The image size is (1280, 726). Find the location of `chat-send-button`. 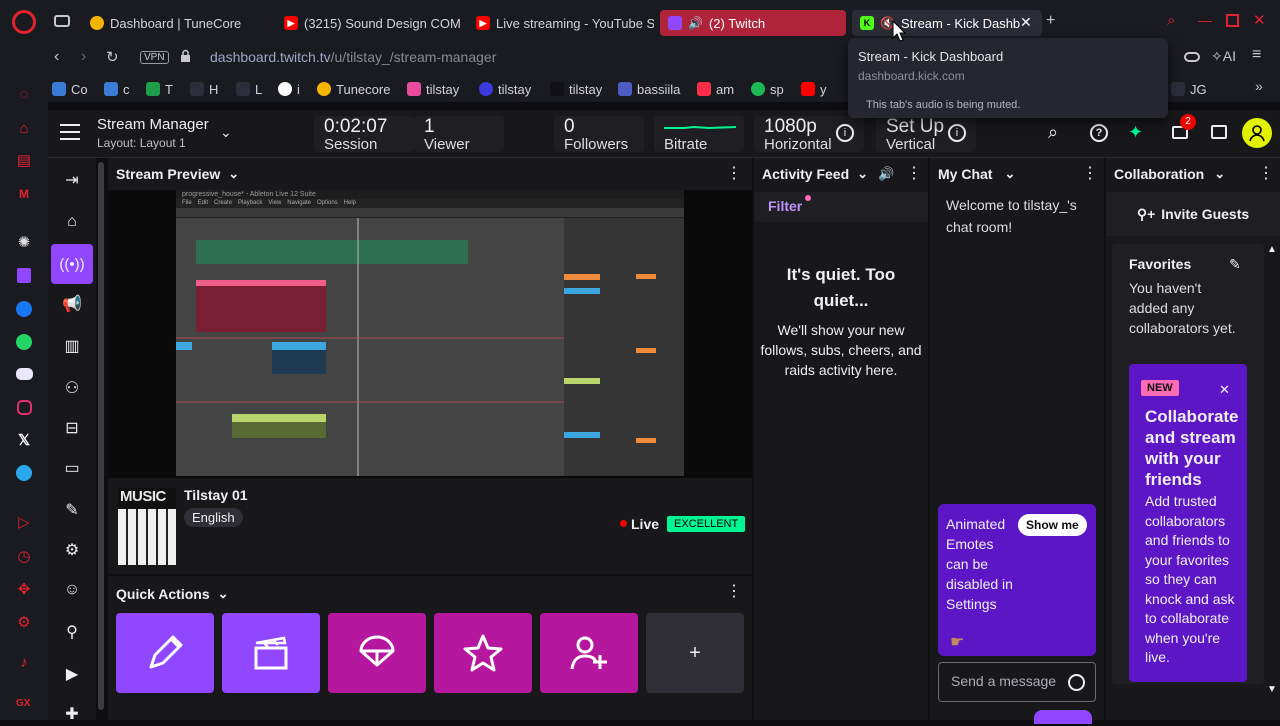

chat-send-button is located at coordinates (1063, 717).